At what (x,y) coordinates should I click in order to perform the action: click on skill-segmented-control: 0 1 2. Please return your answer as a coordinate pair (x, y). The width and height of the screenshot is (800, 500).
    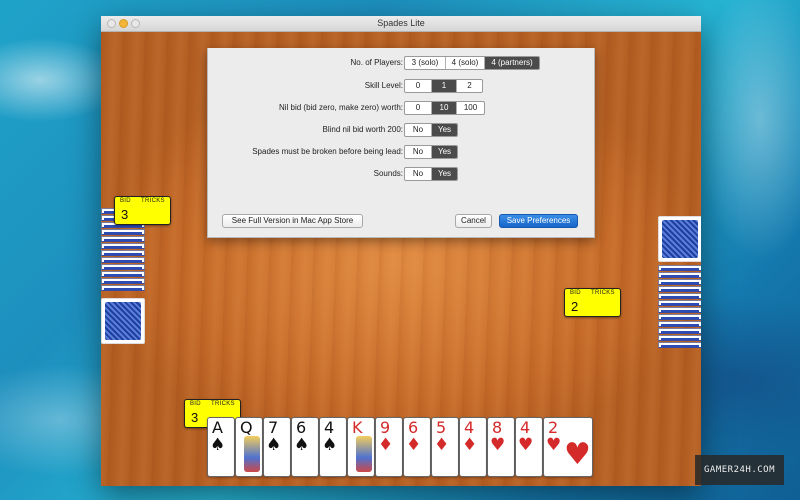
    Looking at the image, I should click on (443, 86).